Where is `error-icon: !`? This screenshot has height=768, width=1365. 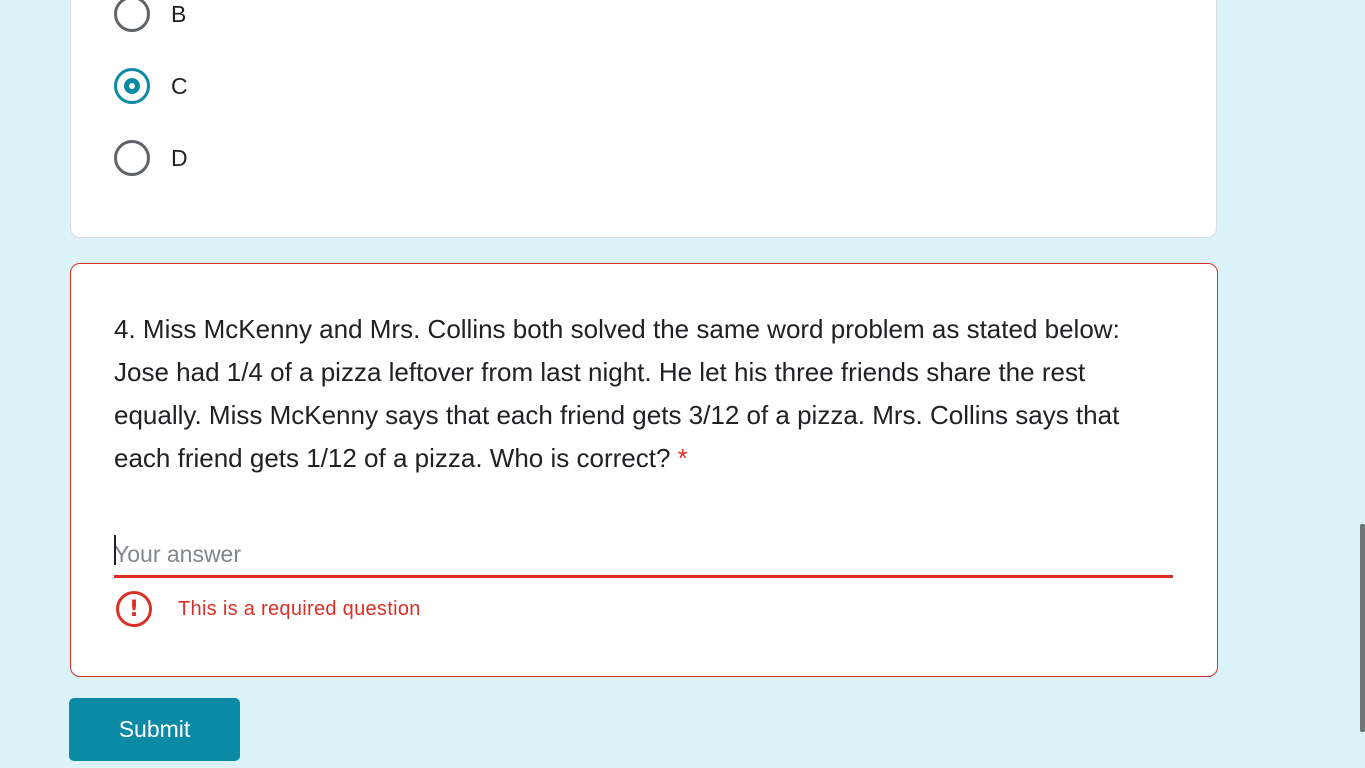
error-icon: ! is located at coordinates (134, 609).